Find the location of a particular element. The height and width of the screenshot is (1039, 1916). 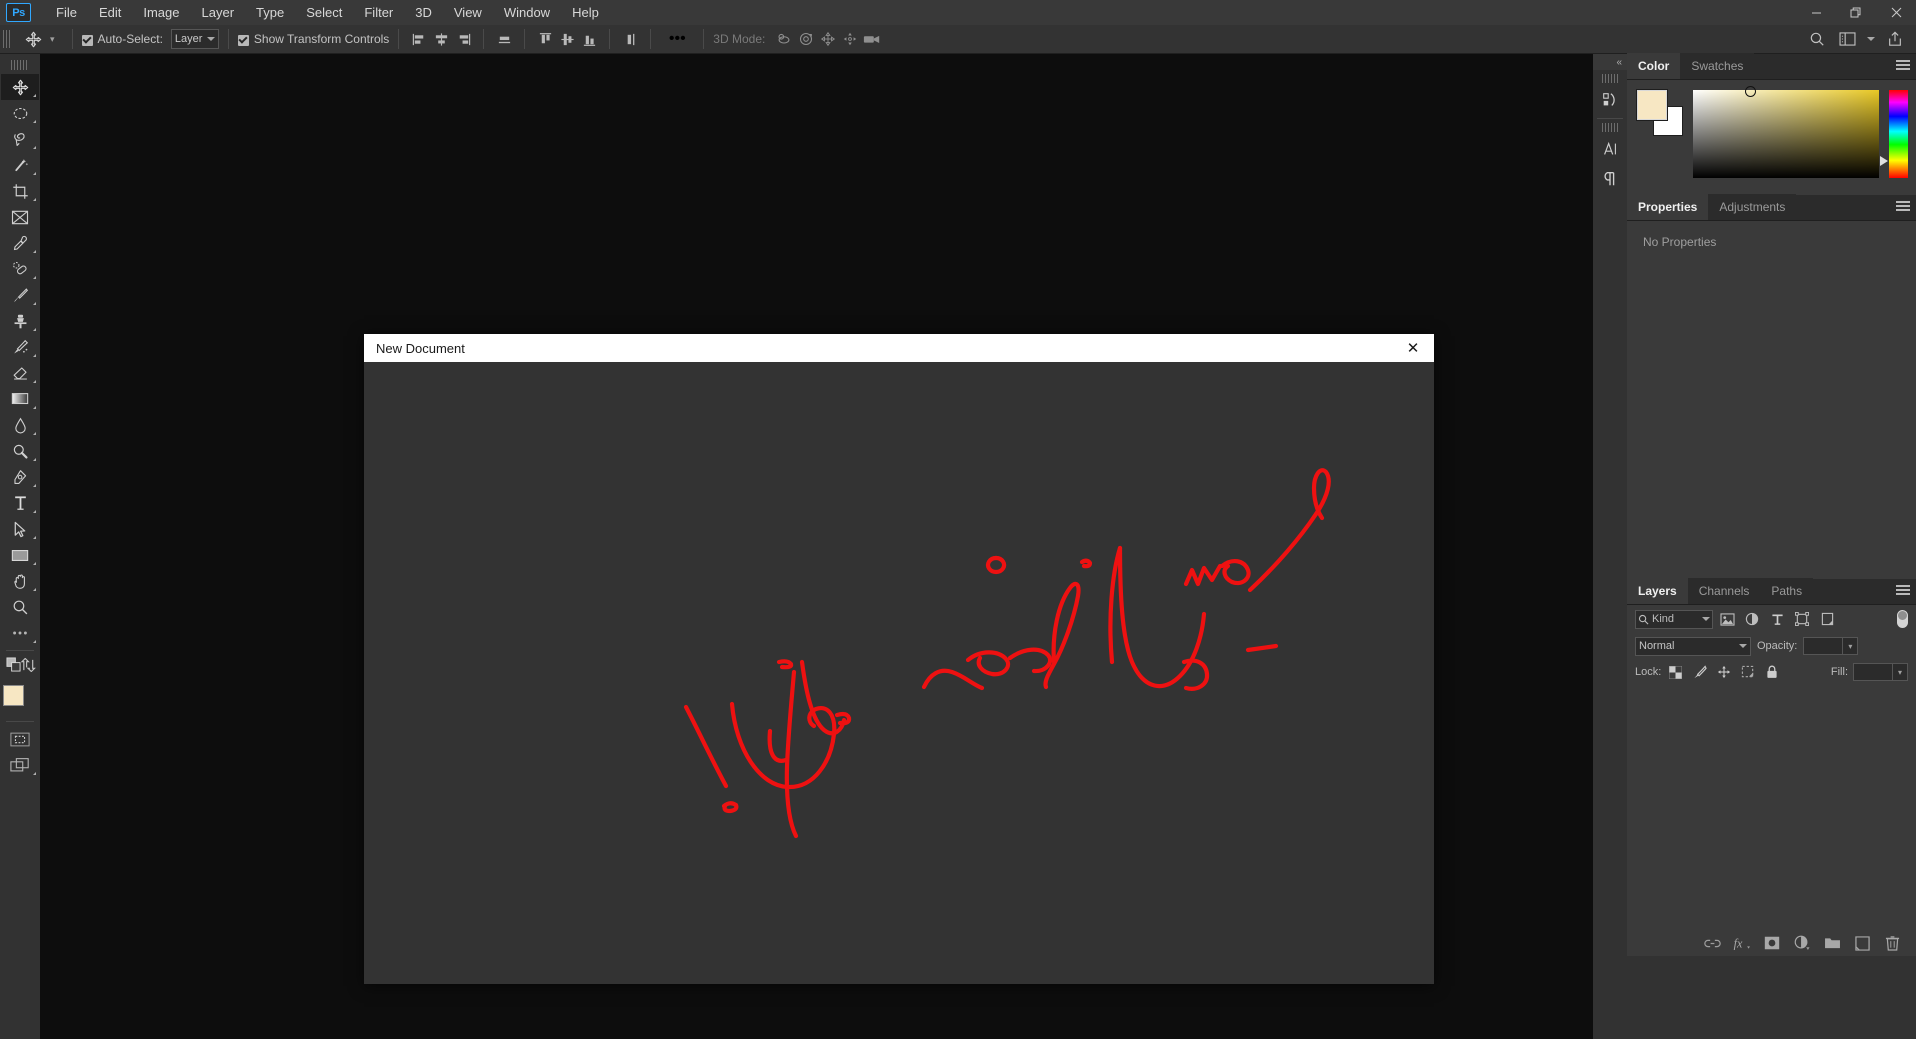

chevron-down-icon is located at coordinates (1871, 39).